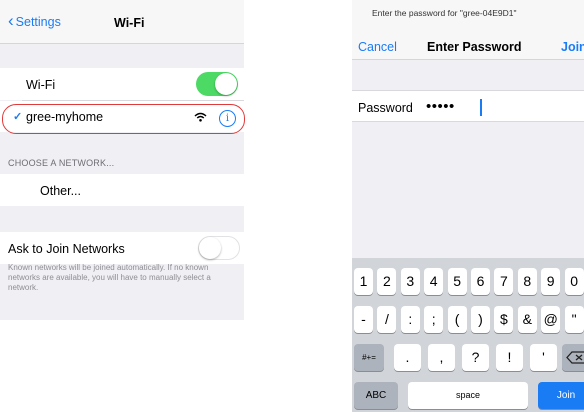 The height and width of the screenshot is (412, 584). I want to click on password-label: Password, so click(385, 108).